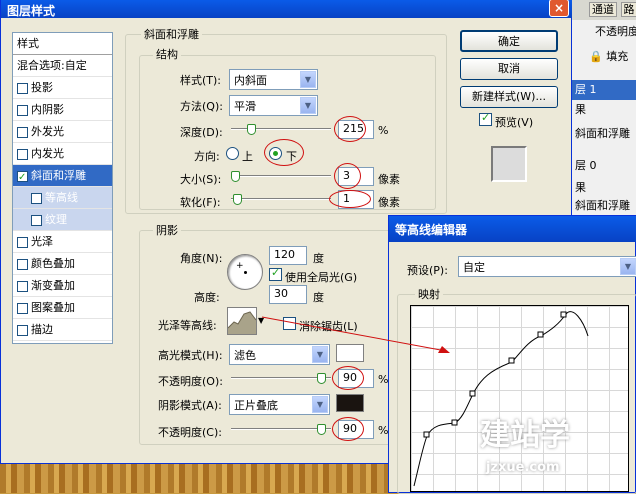 The width and height of the screenshot is (636, 494). I want to click on list-item-bevel-emboss: 斜面和浮雕, so click(62, 176).